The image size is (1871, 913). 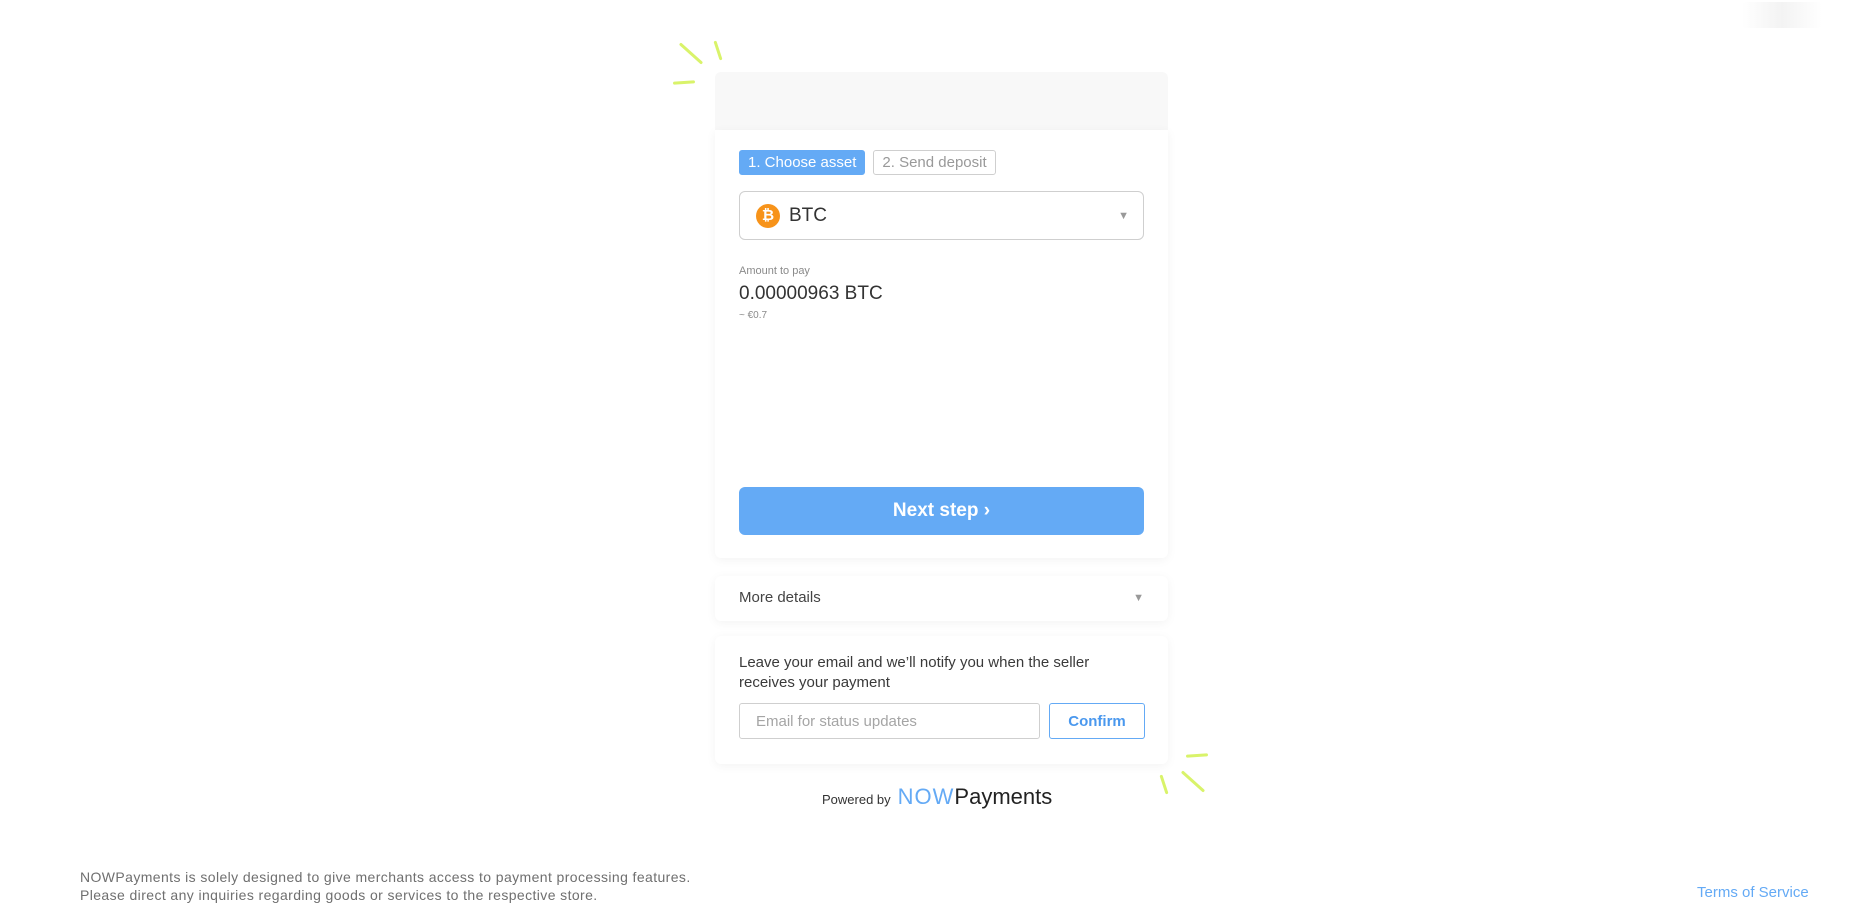 What do you see at coordinates (780, 597) in the screenshot?
I see `more-details-label: More details` at bounding box center [780, 597].